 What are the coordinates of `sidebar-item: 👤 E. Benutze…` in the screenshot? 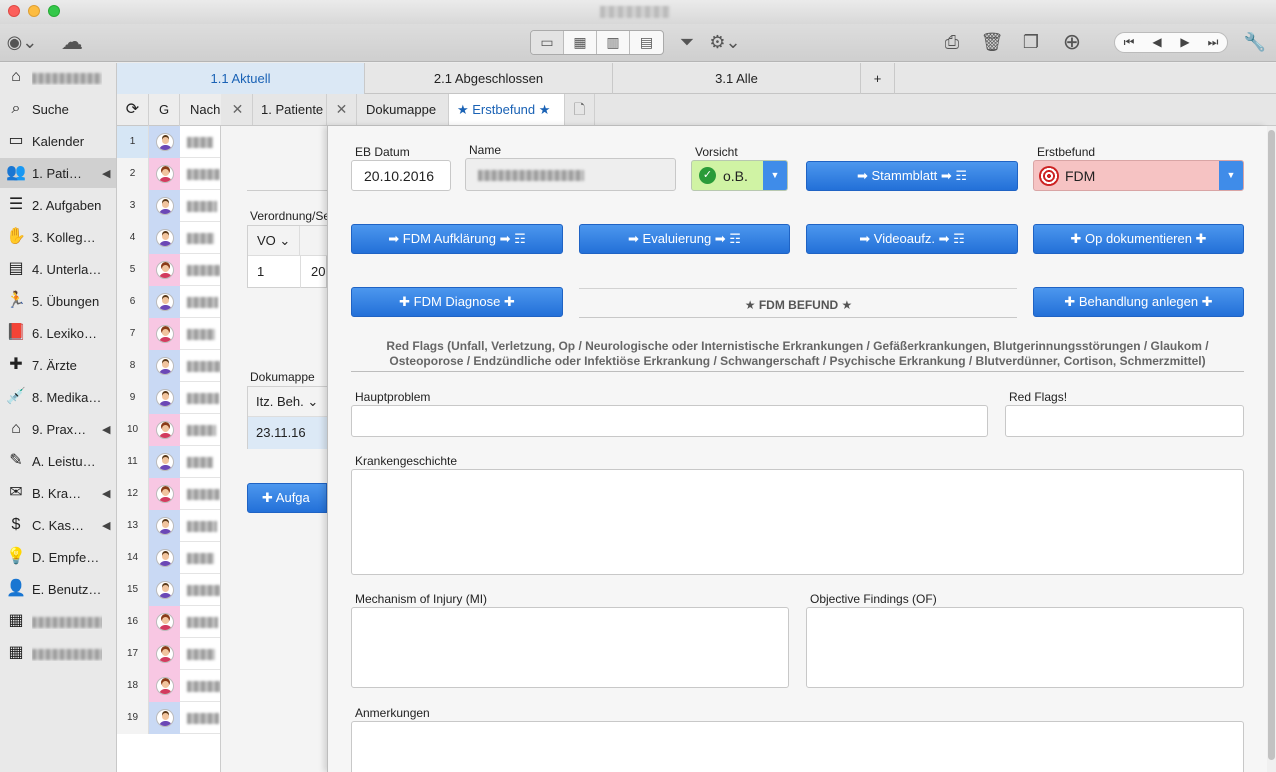 It's located at (58, 589).